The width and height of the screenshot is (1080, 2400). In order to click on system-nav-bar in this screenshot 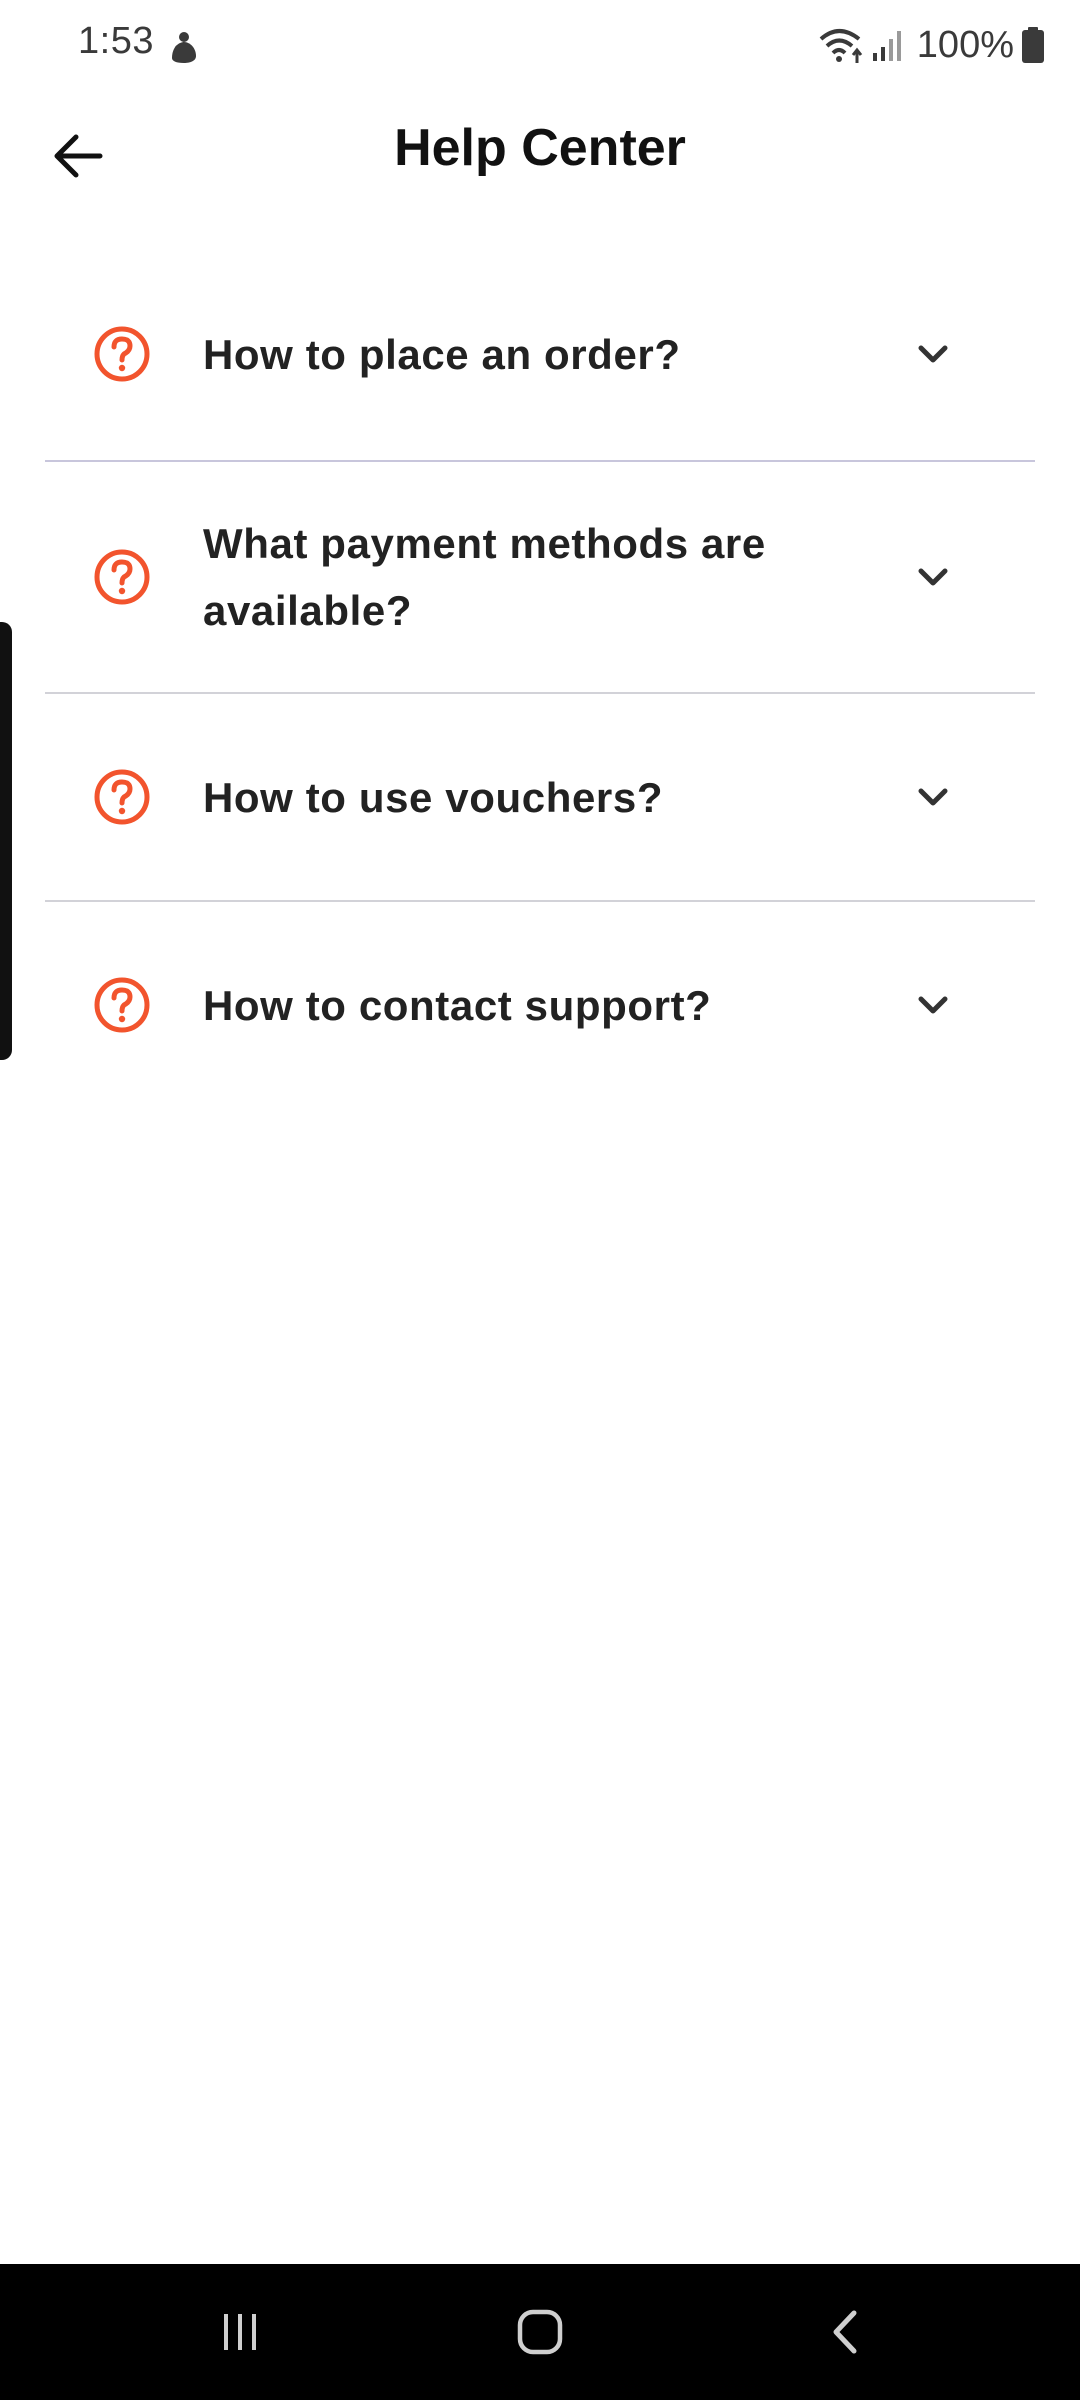, I will do `click(540, 2332)`.